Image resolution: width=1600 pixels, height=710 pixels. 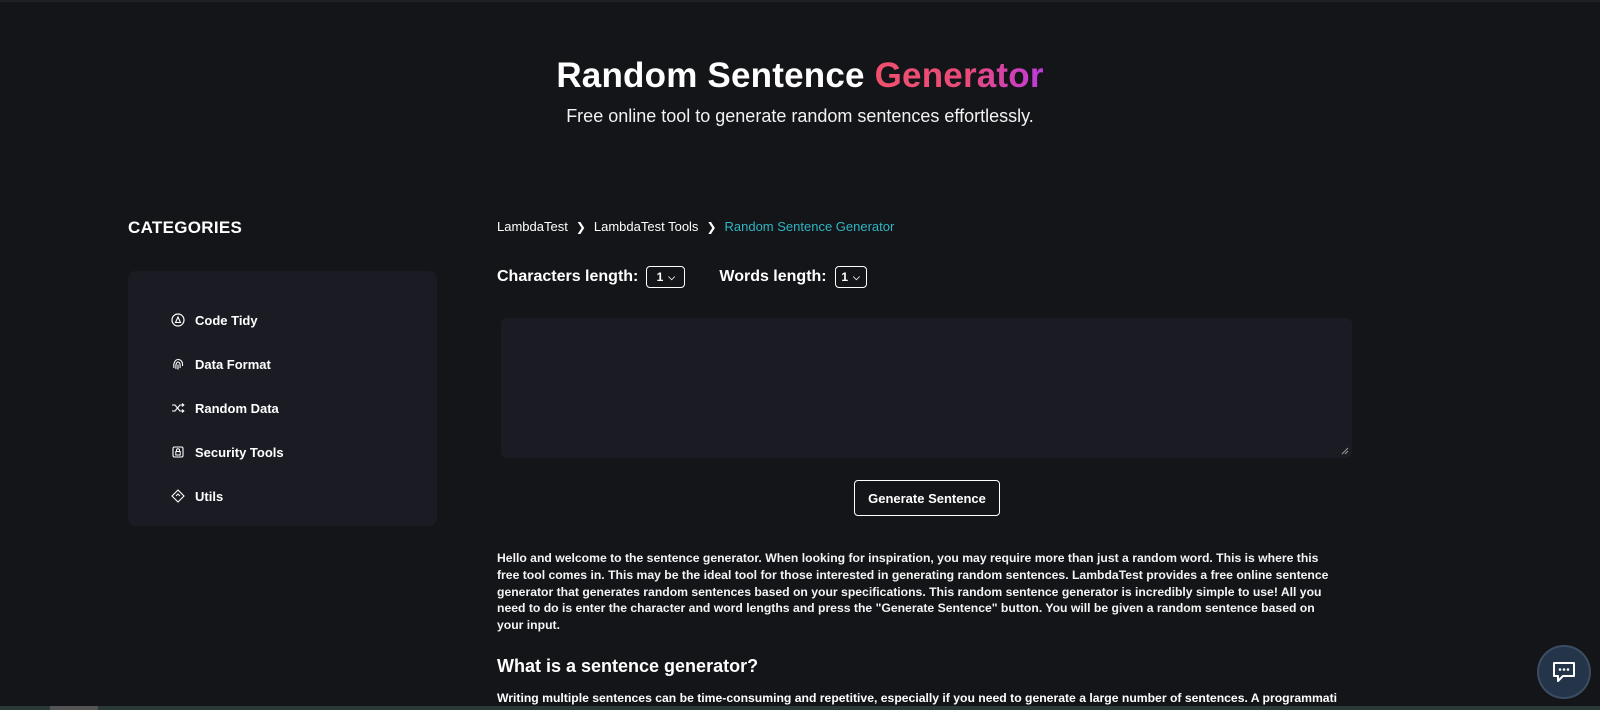 What do you see at coordinates (237, 408) in the screenshot?
I see `sidebar-item-label: Random Data` at bounding box center [237, 408].